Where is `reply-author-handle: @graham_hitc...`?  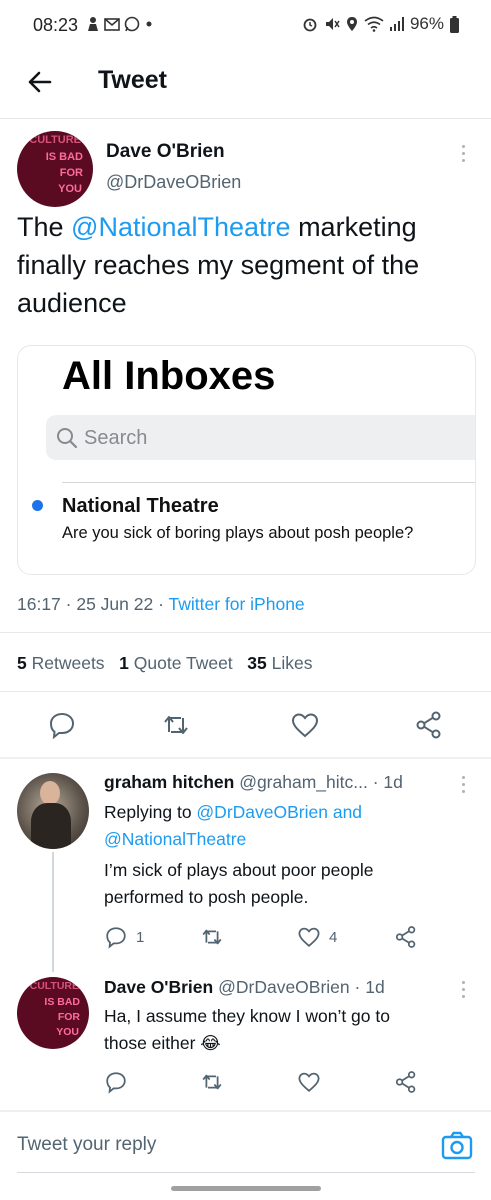
reply-author-handle: @graham_hitc... is located at coordinates (303, 782).